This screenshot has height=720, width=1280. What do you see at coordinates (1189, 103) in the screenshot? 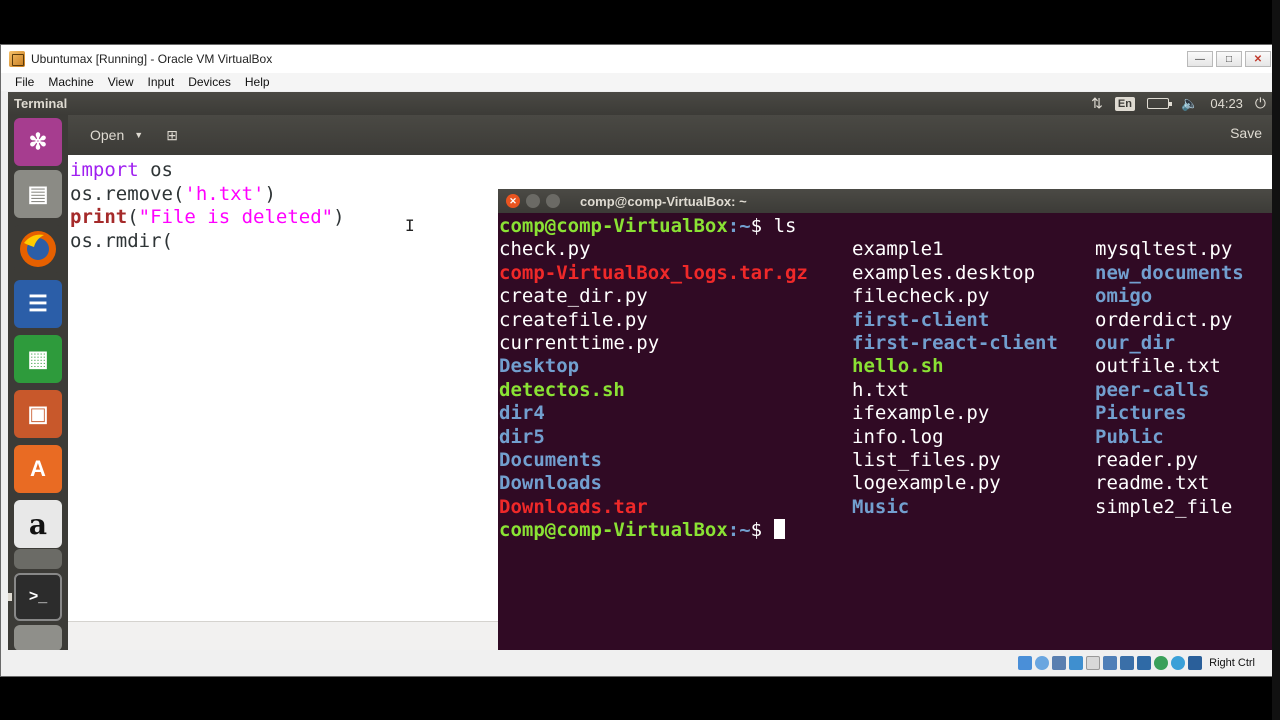
I see `volume-icon: 🔈` at bounding box center [1189, 103].